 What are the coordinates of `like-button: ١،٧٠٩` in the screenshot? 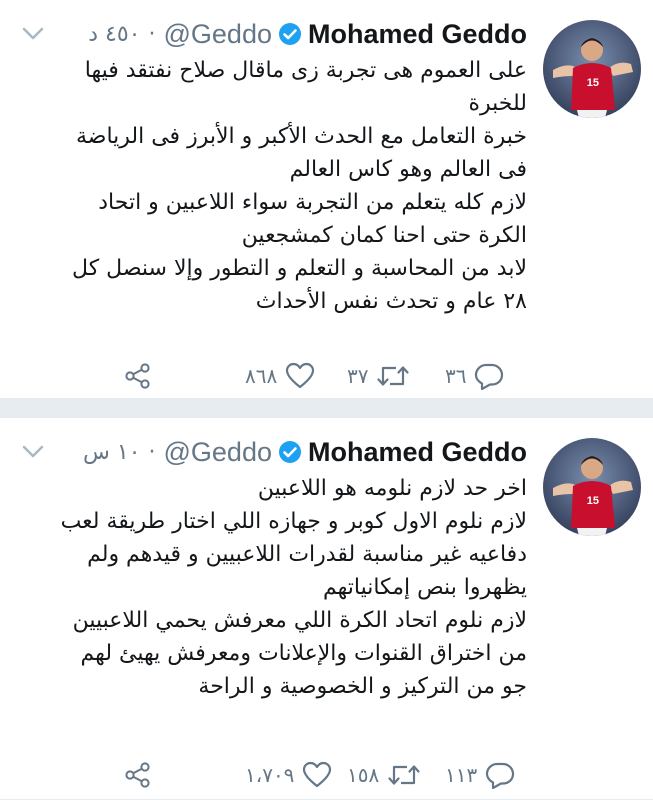 It's located at (286, 775).